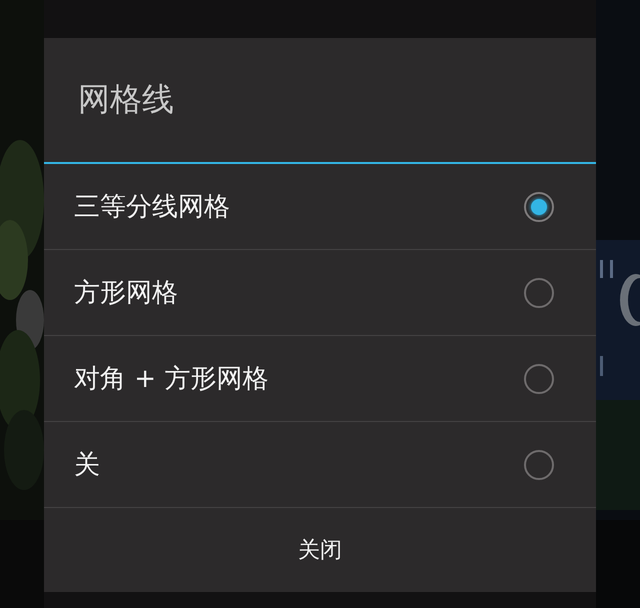 The image size is (640, 608). What do you see at coordinates (320, 207) in the screenshot?
I see `option-row: 三等分线网格` at bounding box center [320, 207].